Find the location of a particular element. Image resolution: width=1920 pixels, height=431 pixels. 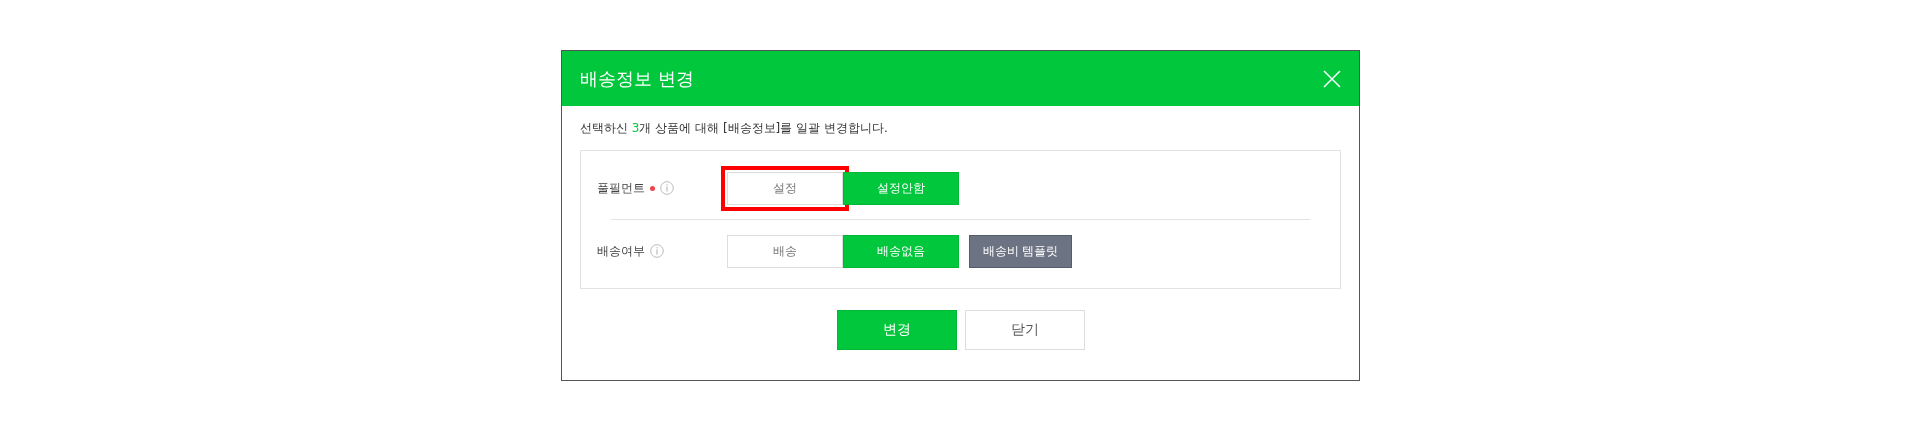

close-button: 닫기 is located at coordinates (1024, 330).